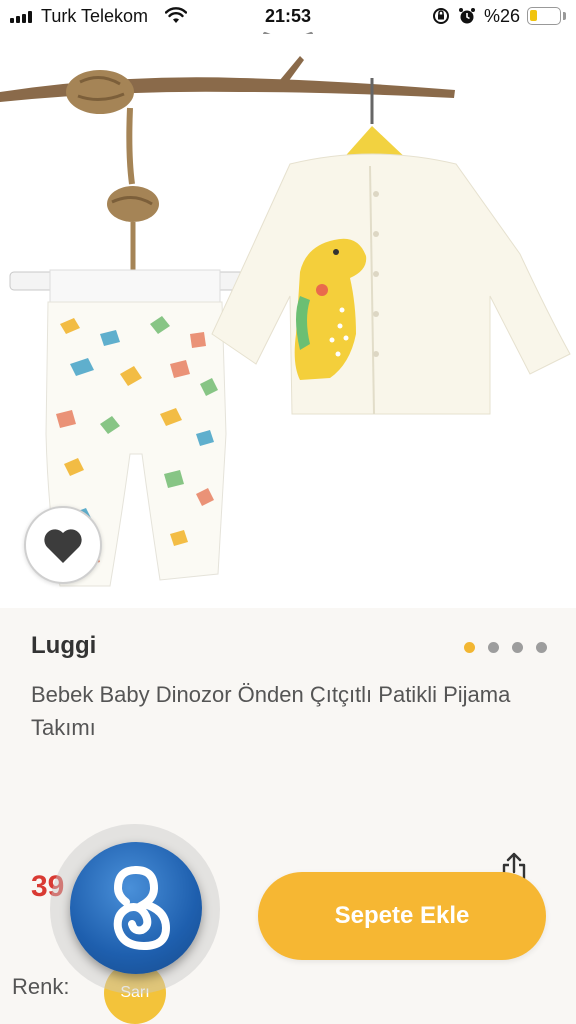 This screenshot has width=576, height=1024. What do you see at coordinates (402, 916) in the screenshot?
I see `add-to-cart-button: Sepete Ekle` at bounding box center [402, 916].